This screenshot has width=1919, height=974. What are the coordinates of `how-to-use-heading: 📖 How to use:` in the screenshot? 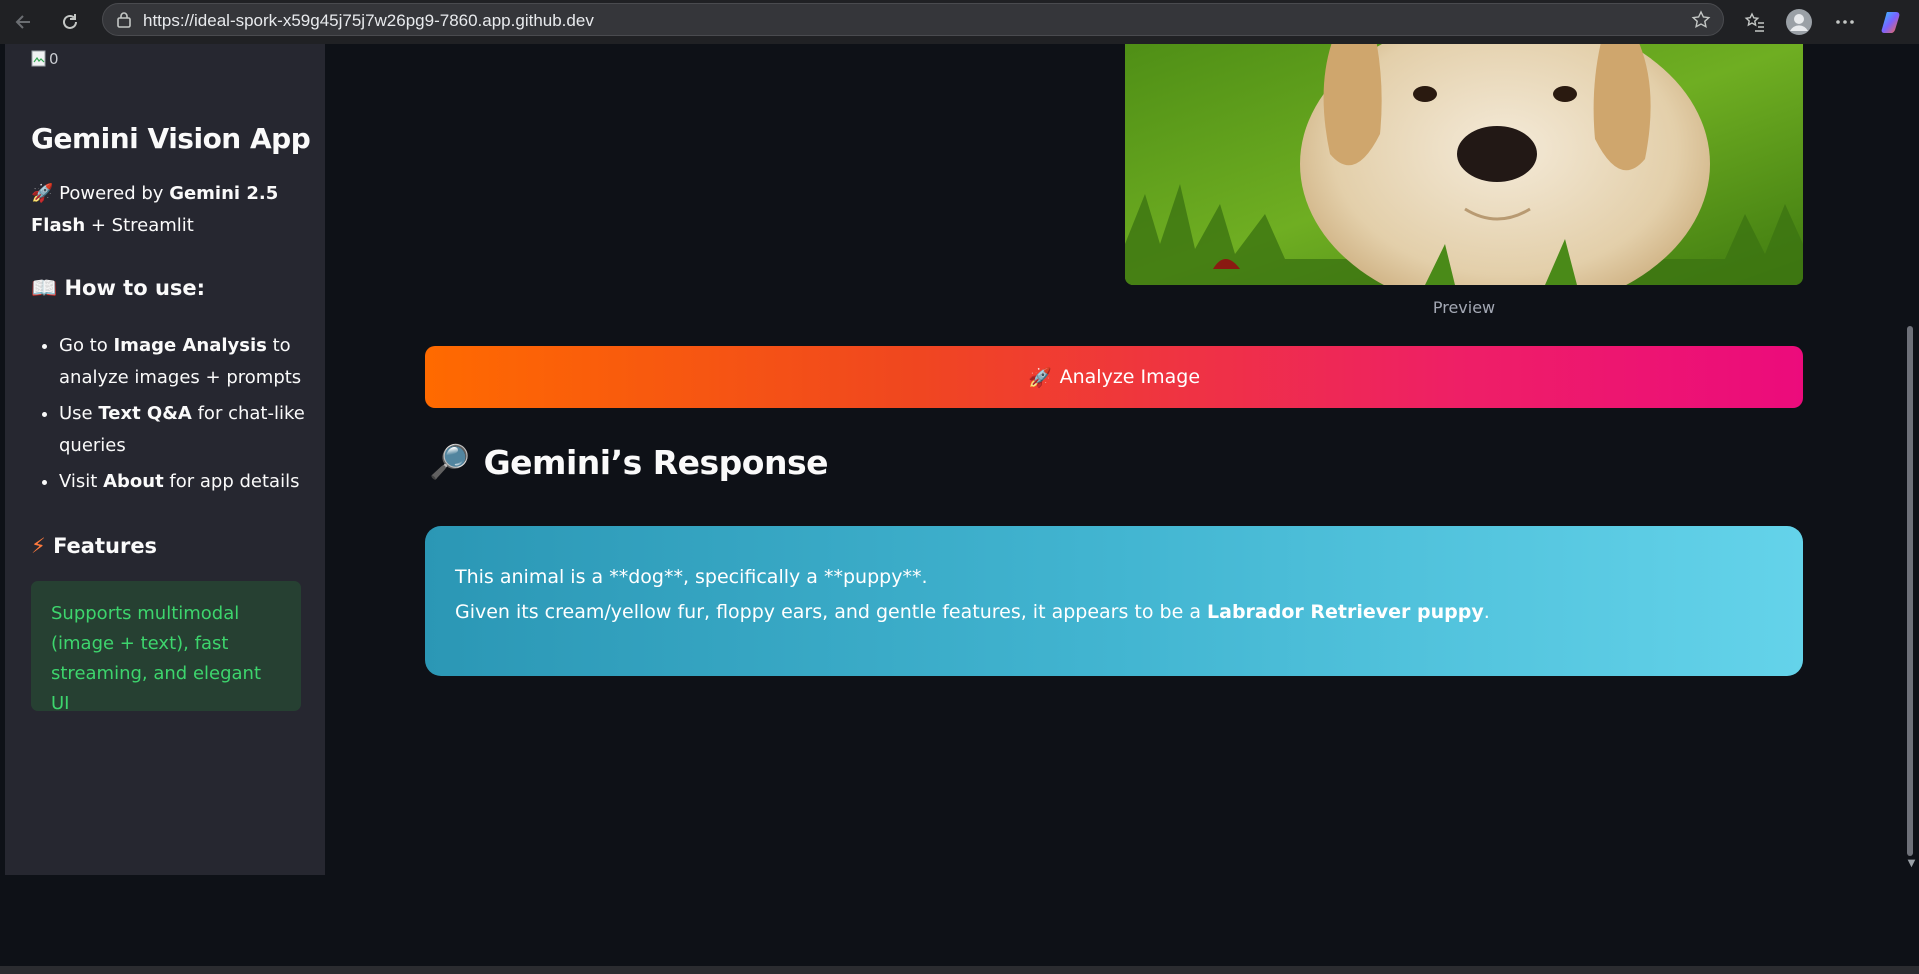 It's located at (118, 288).